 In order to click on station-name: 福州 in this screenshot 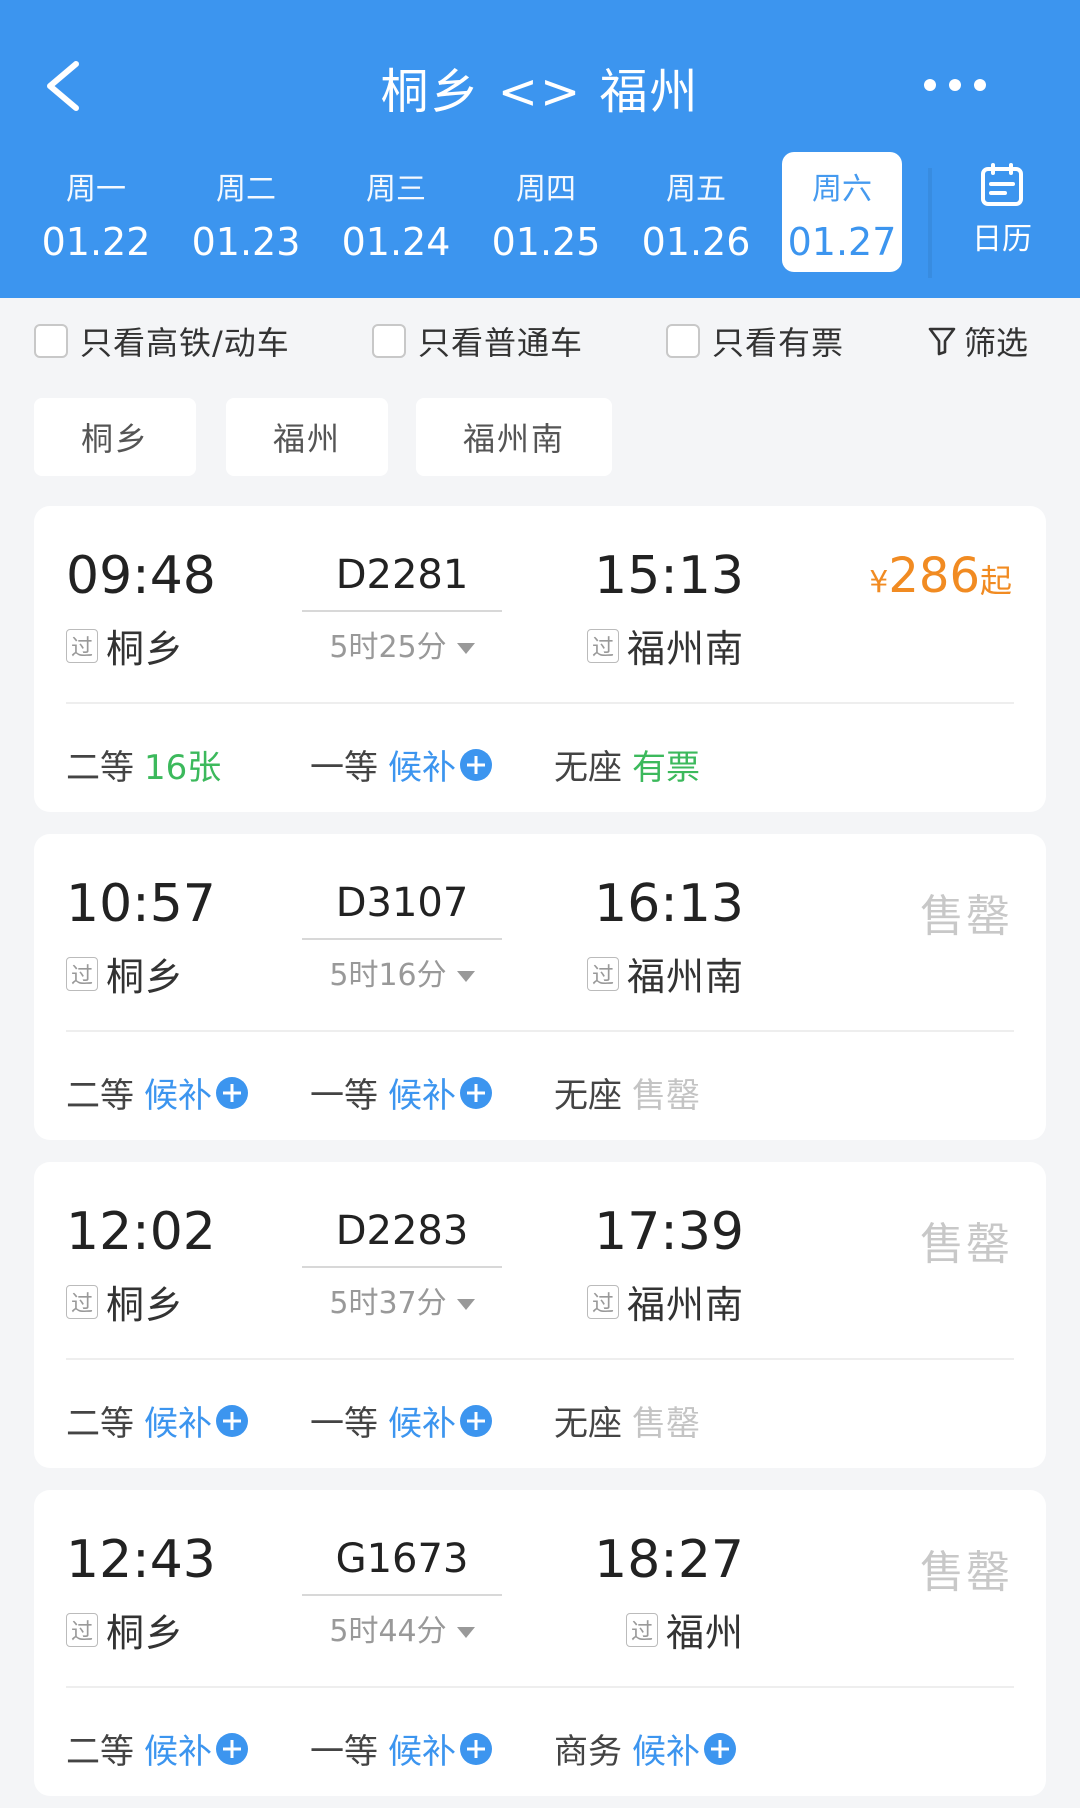, I will do `click(704, 1633)`.